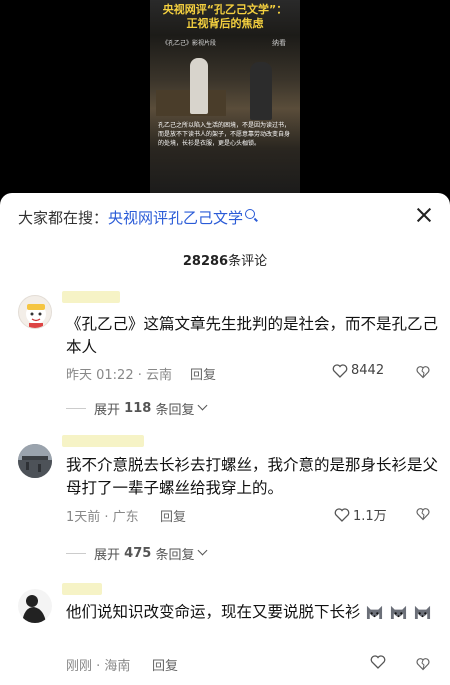 The height and width of the screenshot is (685, 450). Describe the element at coordinates (261, 91) in the screenshot. I see `scene-figure-dark` at that location.